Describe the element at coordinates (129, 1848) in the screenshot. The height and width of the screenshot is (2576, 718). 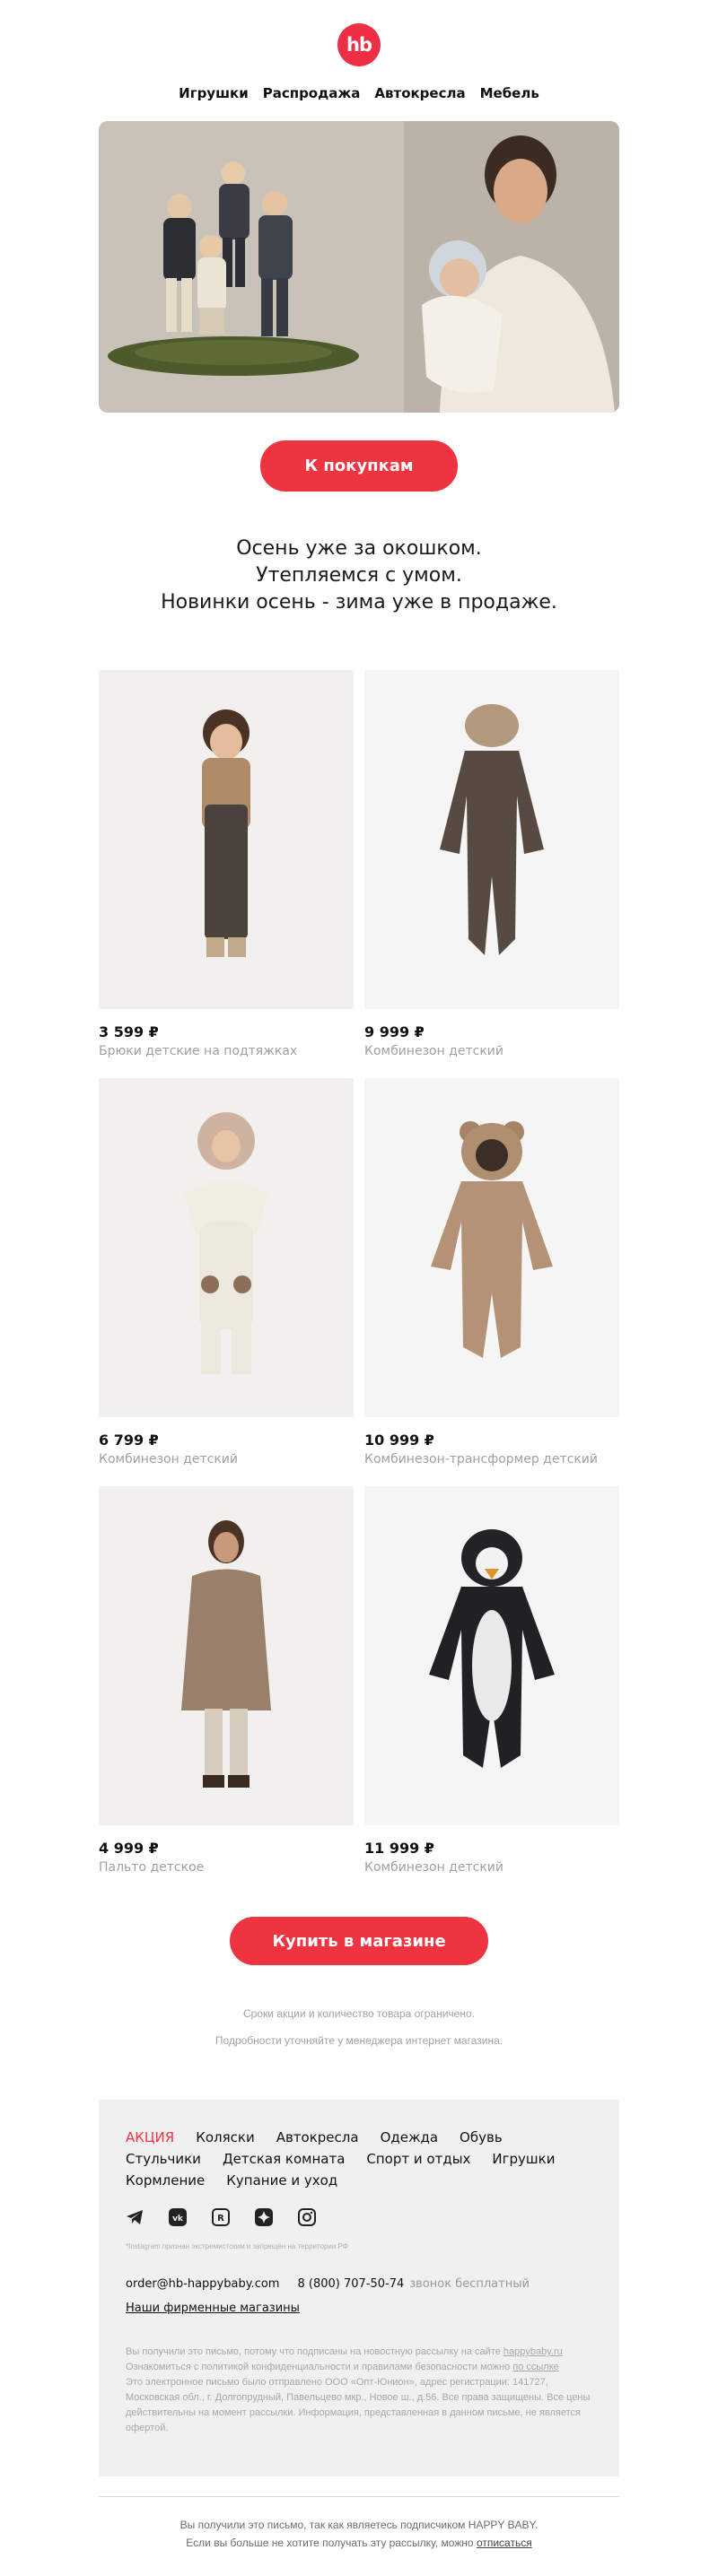
I see `product-price: 4 999 ₽` at that location.